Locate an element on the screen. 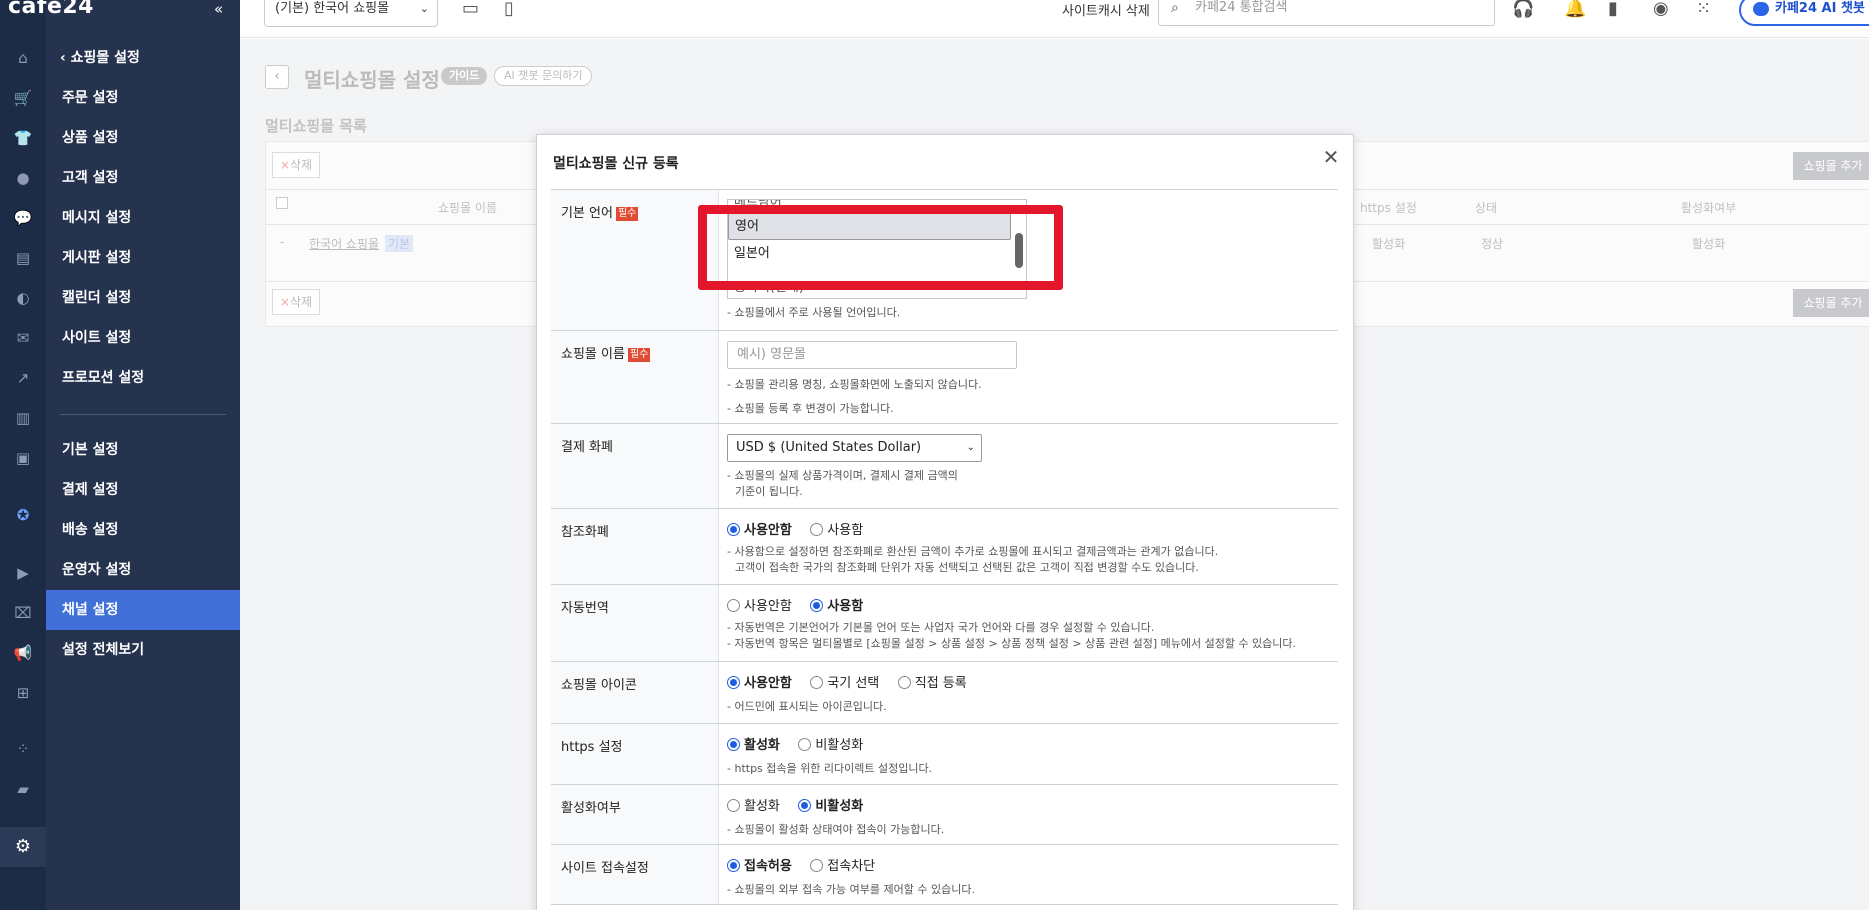 This screenshot has width=1869, height=910. active-off-label: 비활성화 is located at coordinates (839, 806).